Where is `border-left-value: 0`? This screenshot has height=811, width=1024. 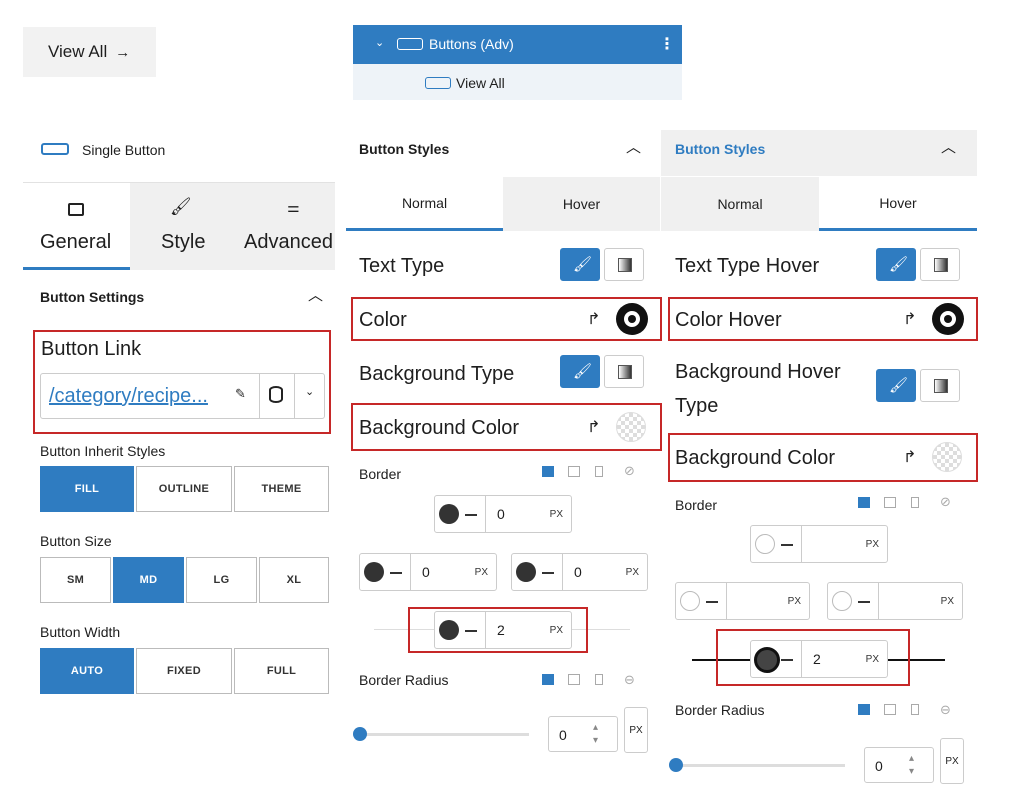 border-left-value: 0 is located at coordinates (426, 572).